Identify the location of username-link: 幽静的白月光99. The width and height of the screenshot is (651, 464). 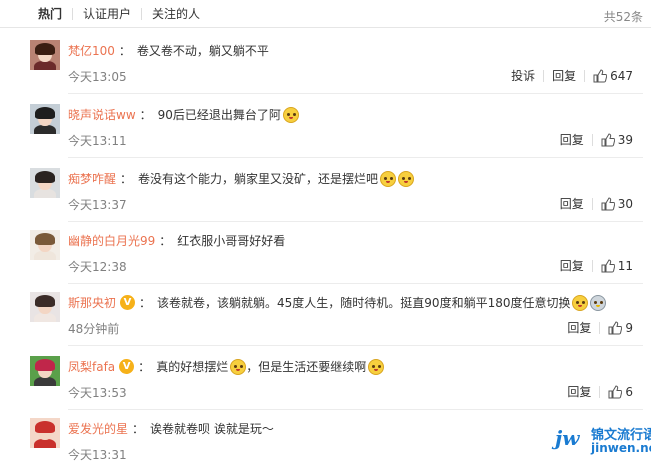
(111, 240).